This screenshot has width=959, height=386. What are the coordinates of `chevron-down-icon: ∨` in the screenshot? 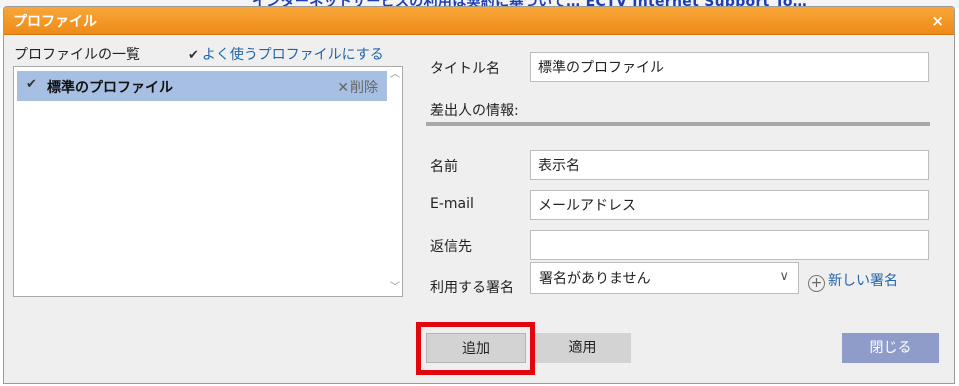 It's located at (784, 276).